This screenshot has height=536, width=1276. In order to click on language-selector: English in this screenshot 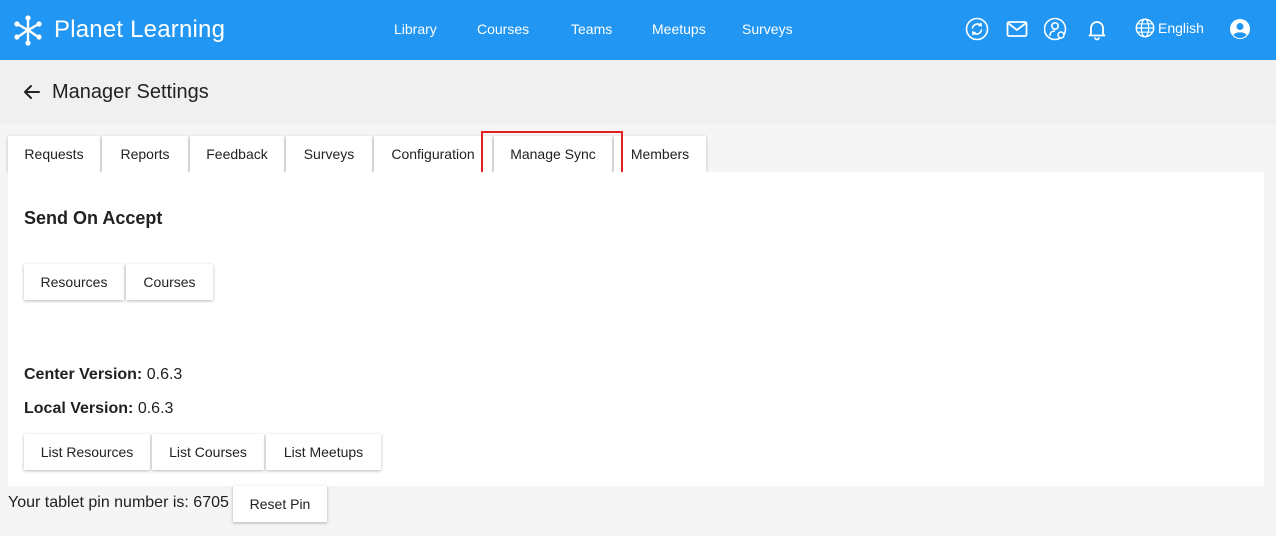, I will do `click(1169, 28)`.